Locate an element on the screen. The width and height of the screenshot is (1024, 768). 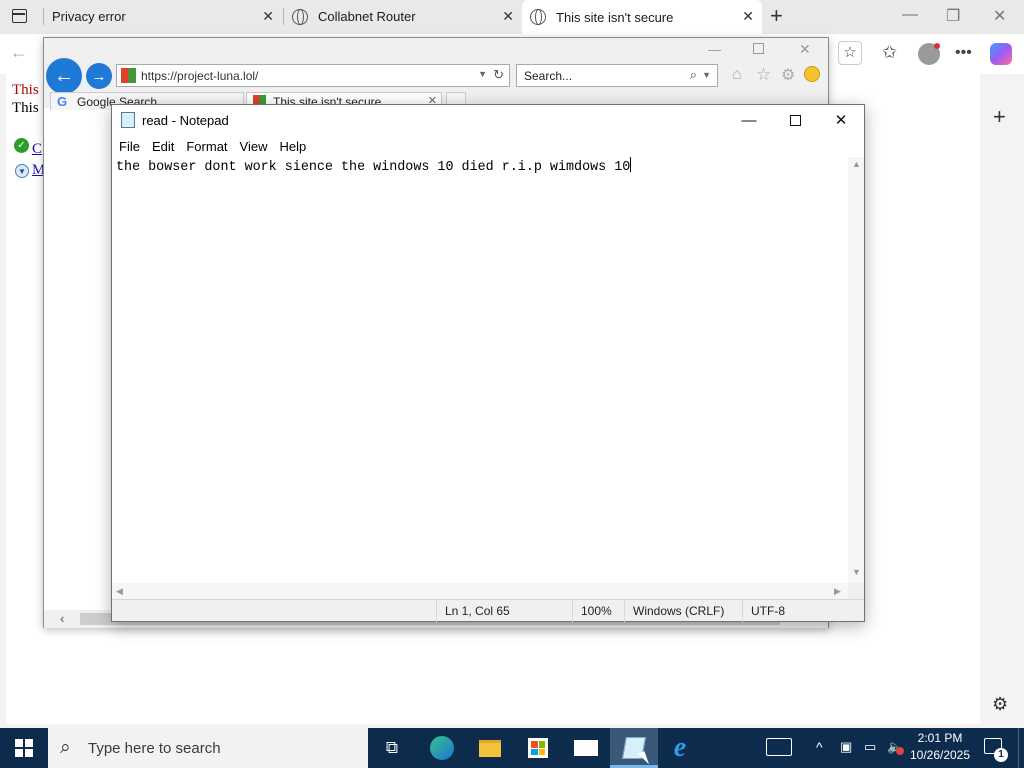
new-tab-icon: + is located at coordinates (776, 16).